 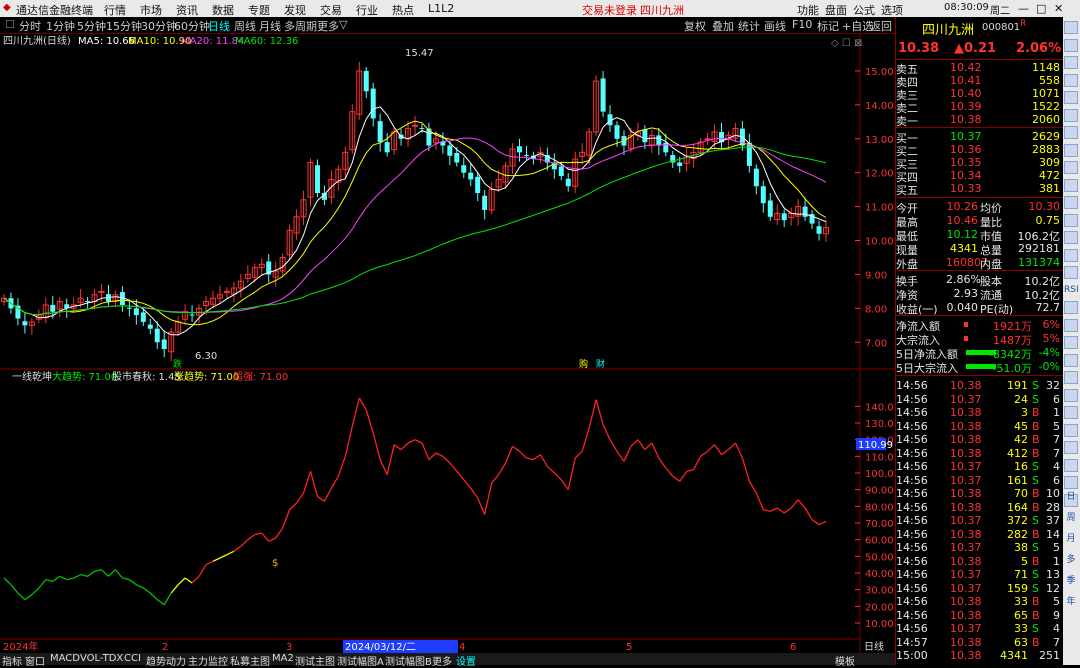 I want to click on bid-row: 买一 10.37 2629, so click(x=980, y=137).